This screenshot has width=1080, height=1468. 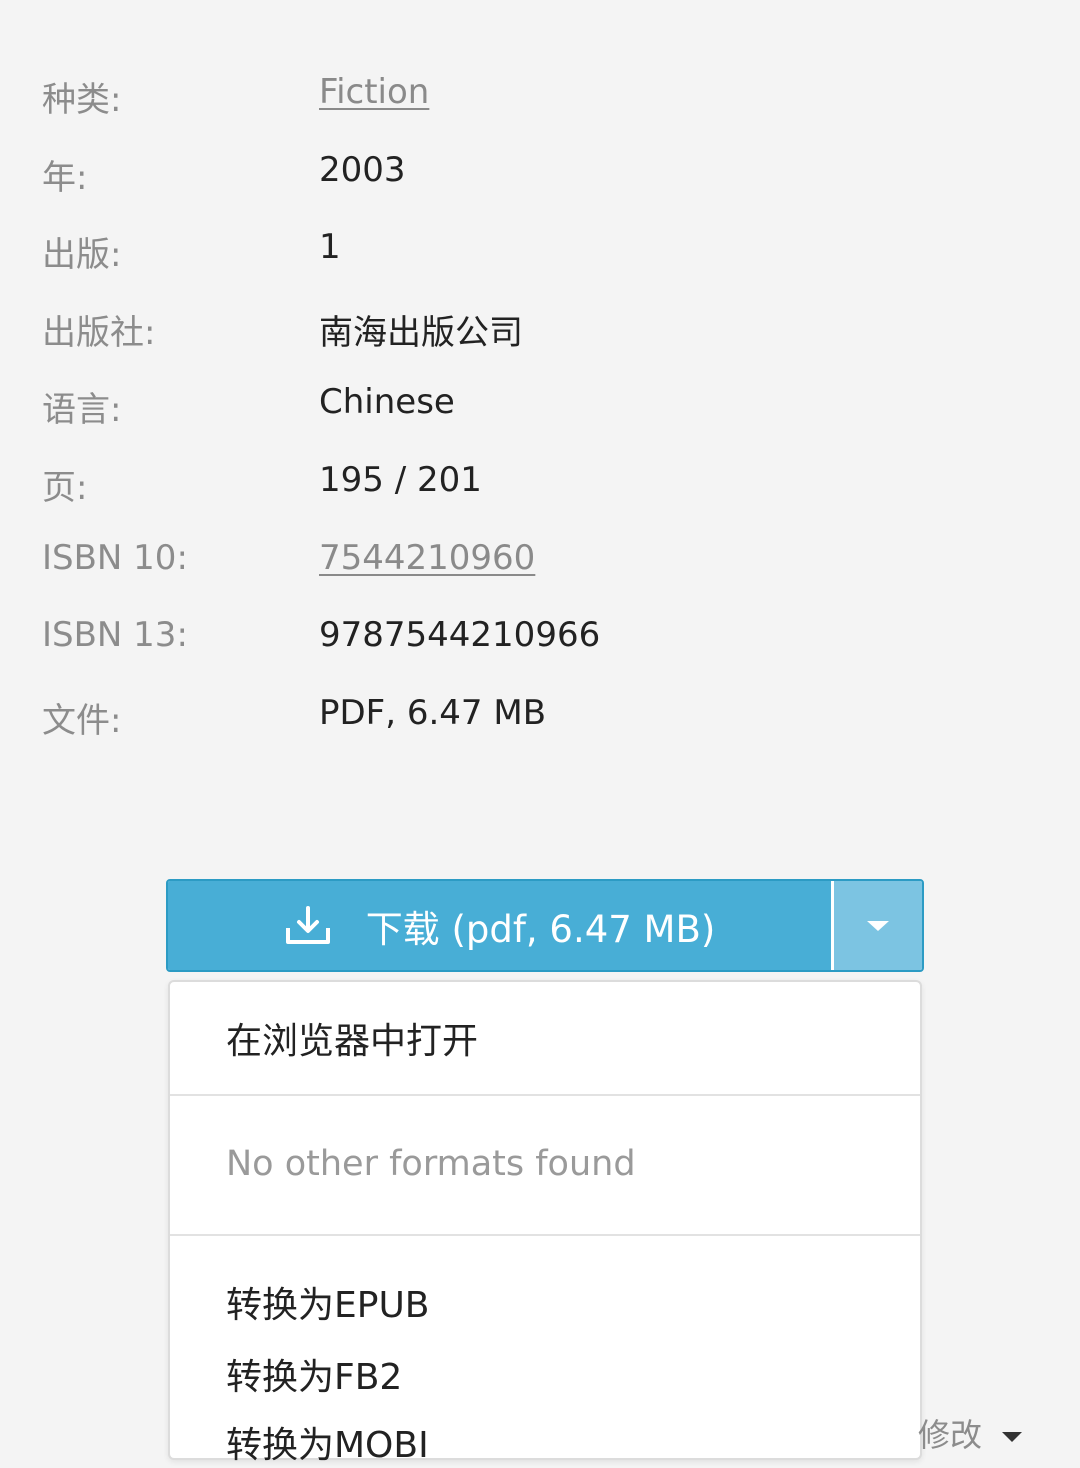 I want to click on detail-row-publisher: 出版社: 南海出版公司, so click(x=540, y=326).